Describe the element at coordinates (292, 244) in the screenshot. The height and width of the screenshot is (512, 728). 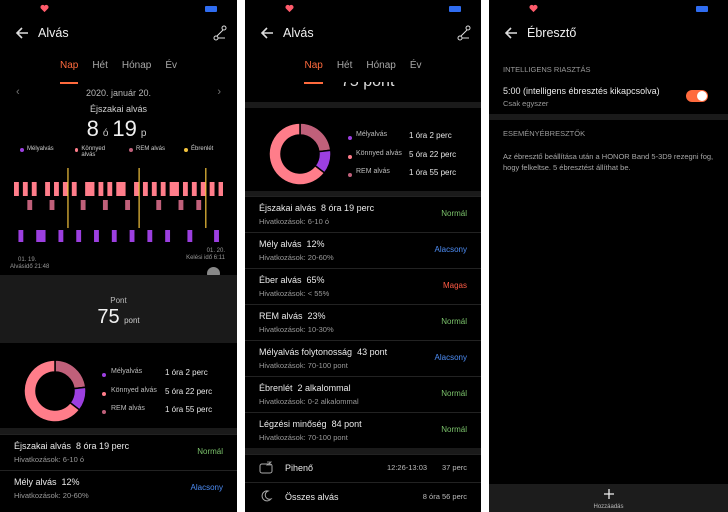
I see `row-title: Mély alvás 12%` at that location.